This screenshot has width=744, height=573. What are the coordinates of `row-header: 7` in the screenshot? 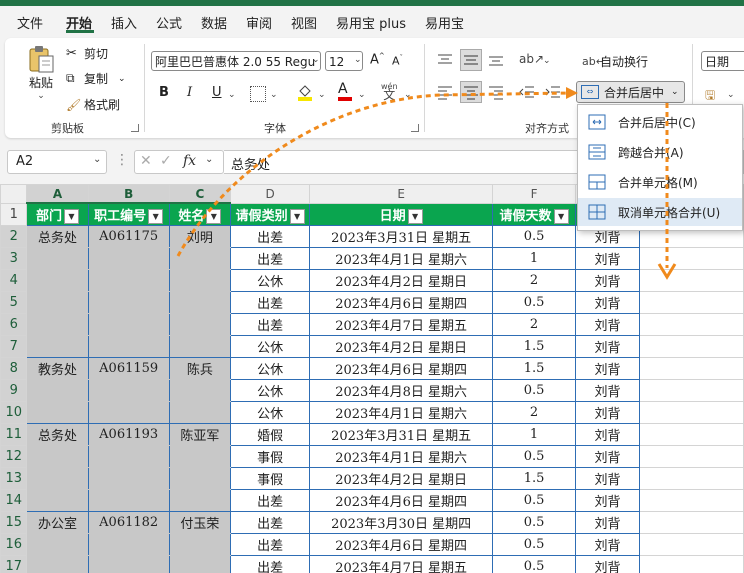 It's located at (14, 346).